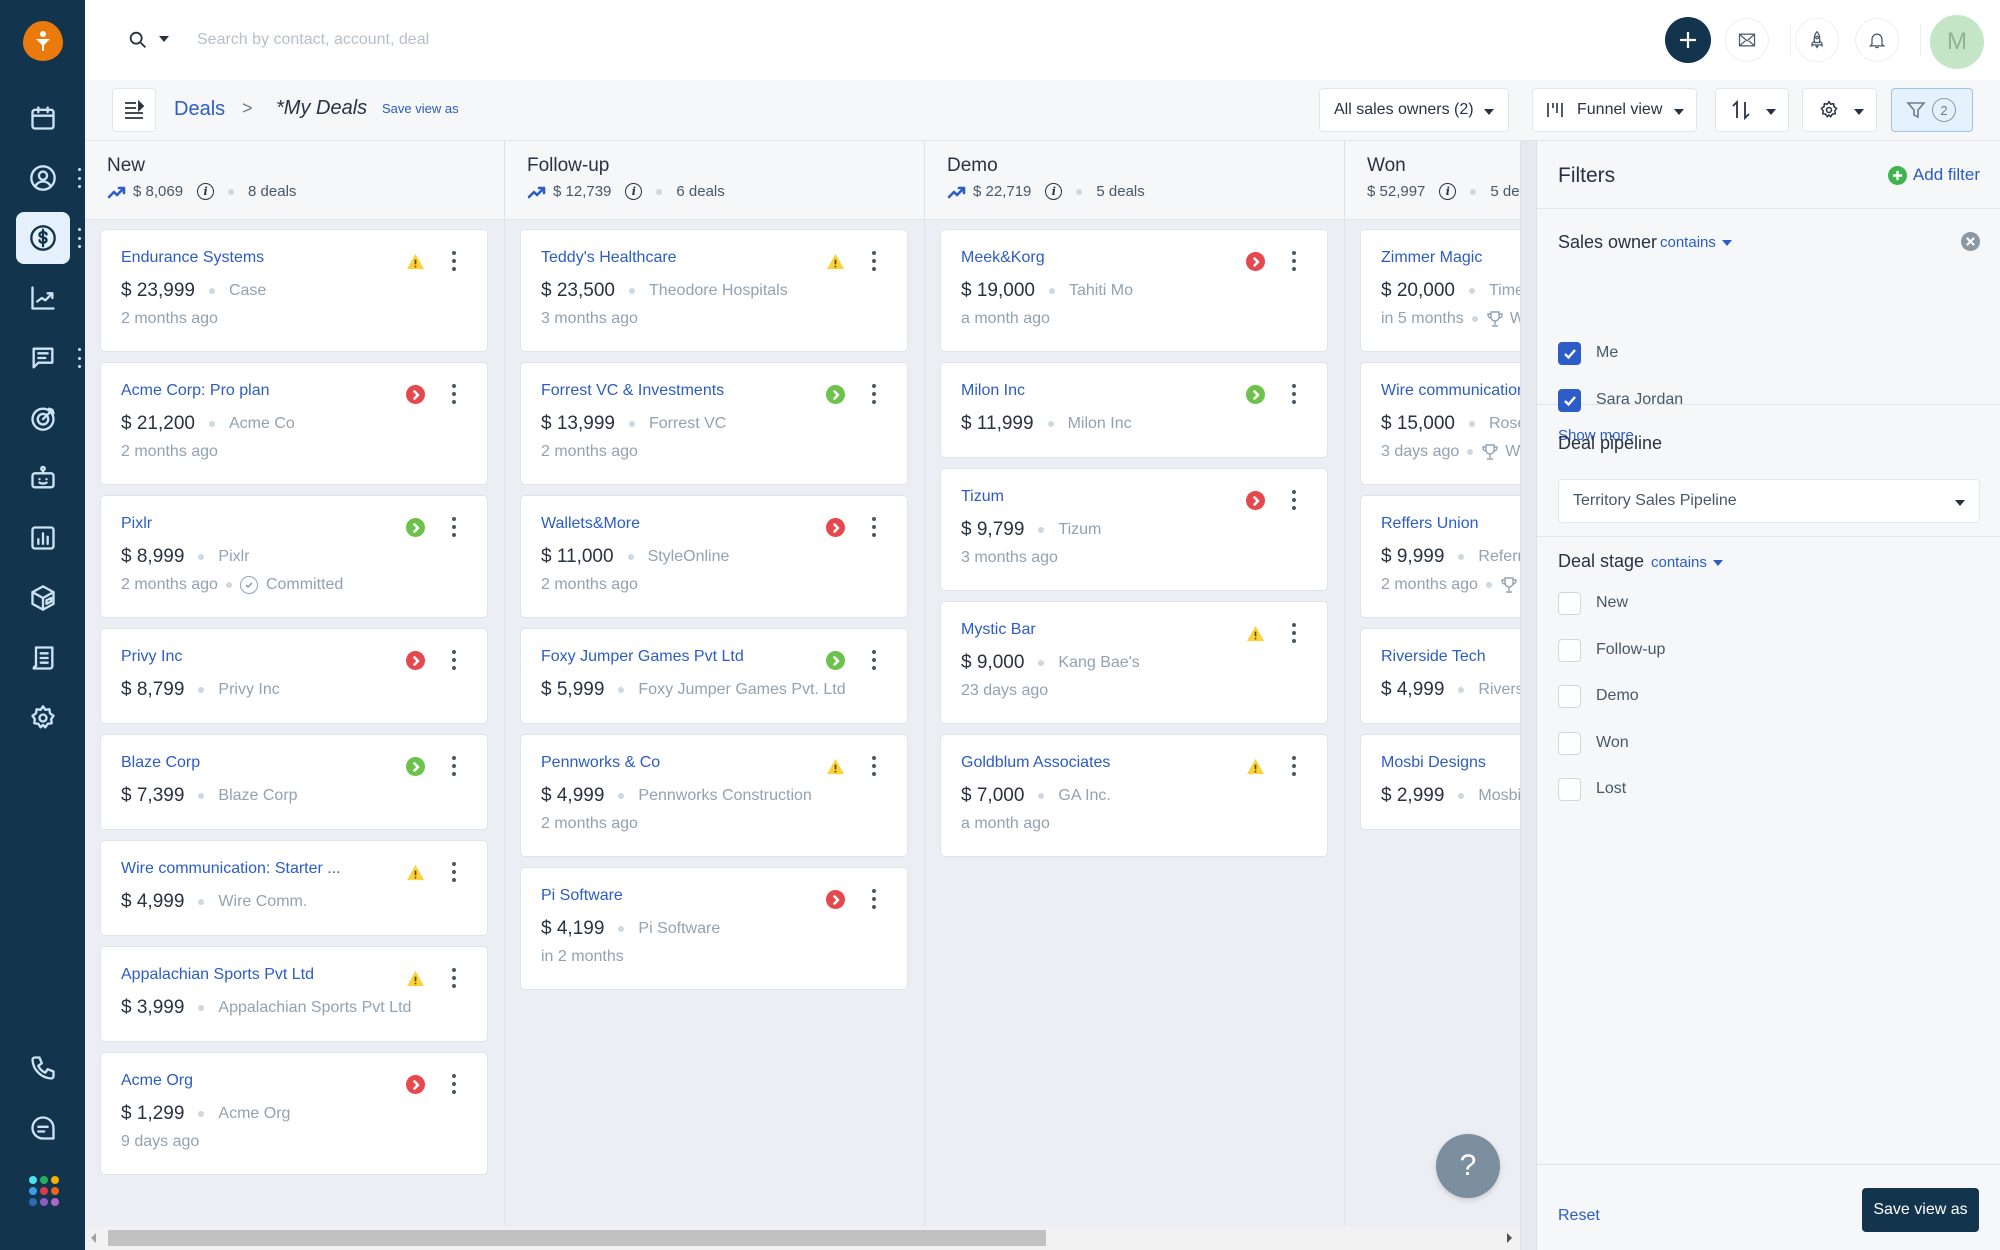  Describe the element at coordinates (304, 526) in the screenshot. I see `deal-name-link: Pixlr` at that location.